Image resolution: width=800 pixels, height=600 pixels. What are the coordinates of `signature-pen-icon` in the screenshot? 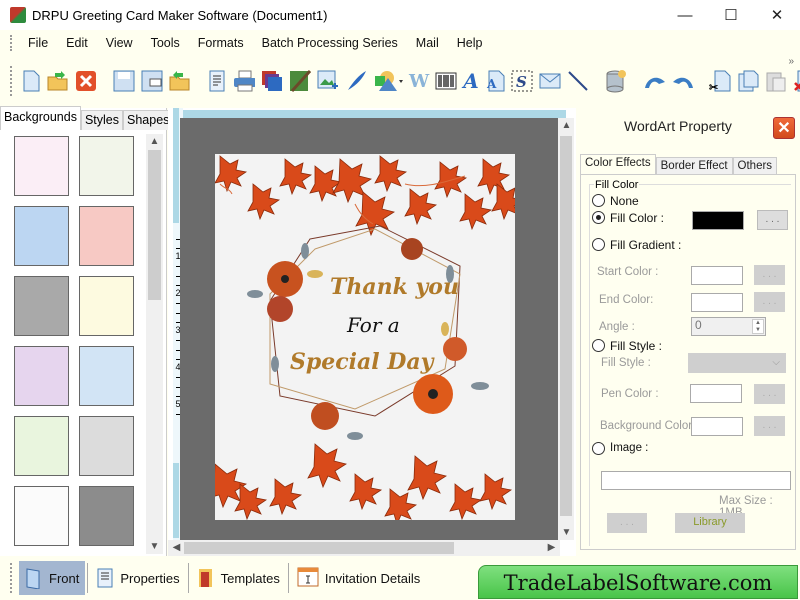 It's located at (356, 81).